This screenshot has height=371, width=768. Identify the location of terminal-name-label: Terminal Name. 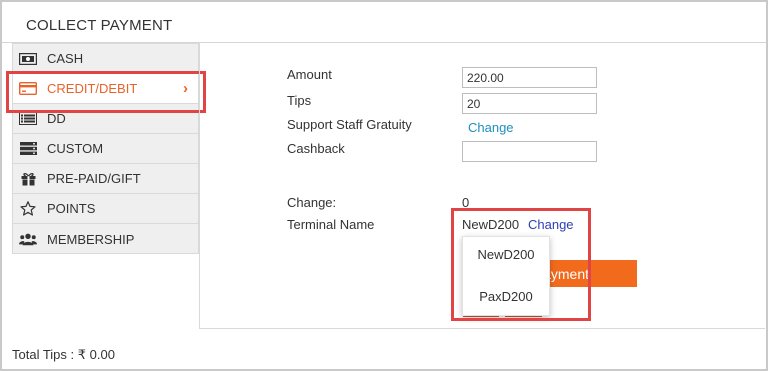
(331, 224).